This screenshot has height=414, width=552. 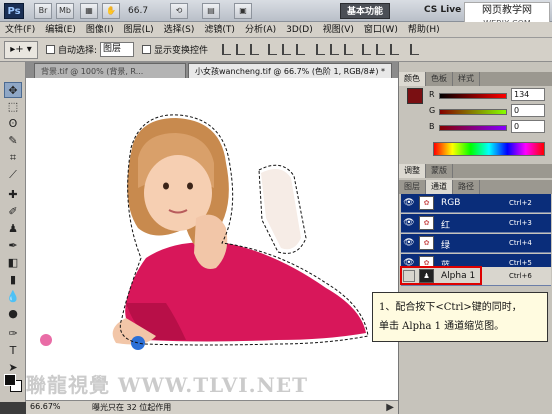 What do you see at coordinates (475, 171) in the screenshot?
I see `adjust-panel-tabs: 调整 蒙版` at bounding box center [475, 171].